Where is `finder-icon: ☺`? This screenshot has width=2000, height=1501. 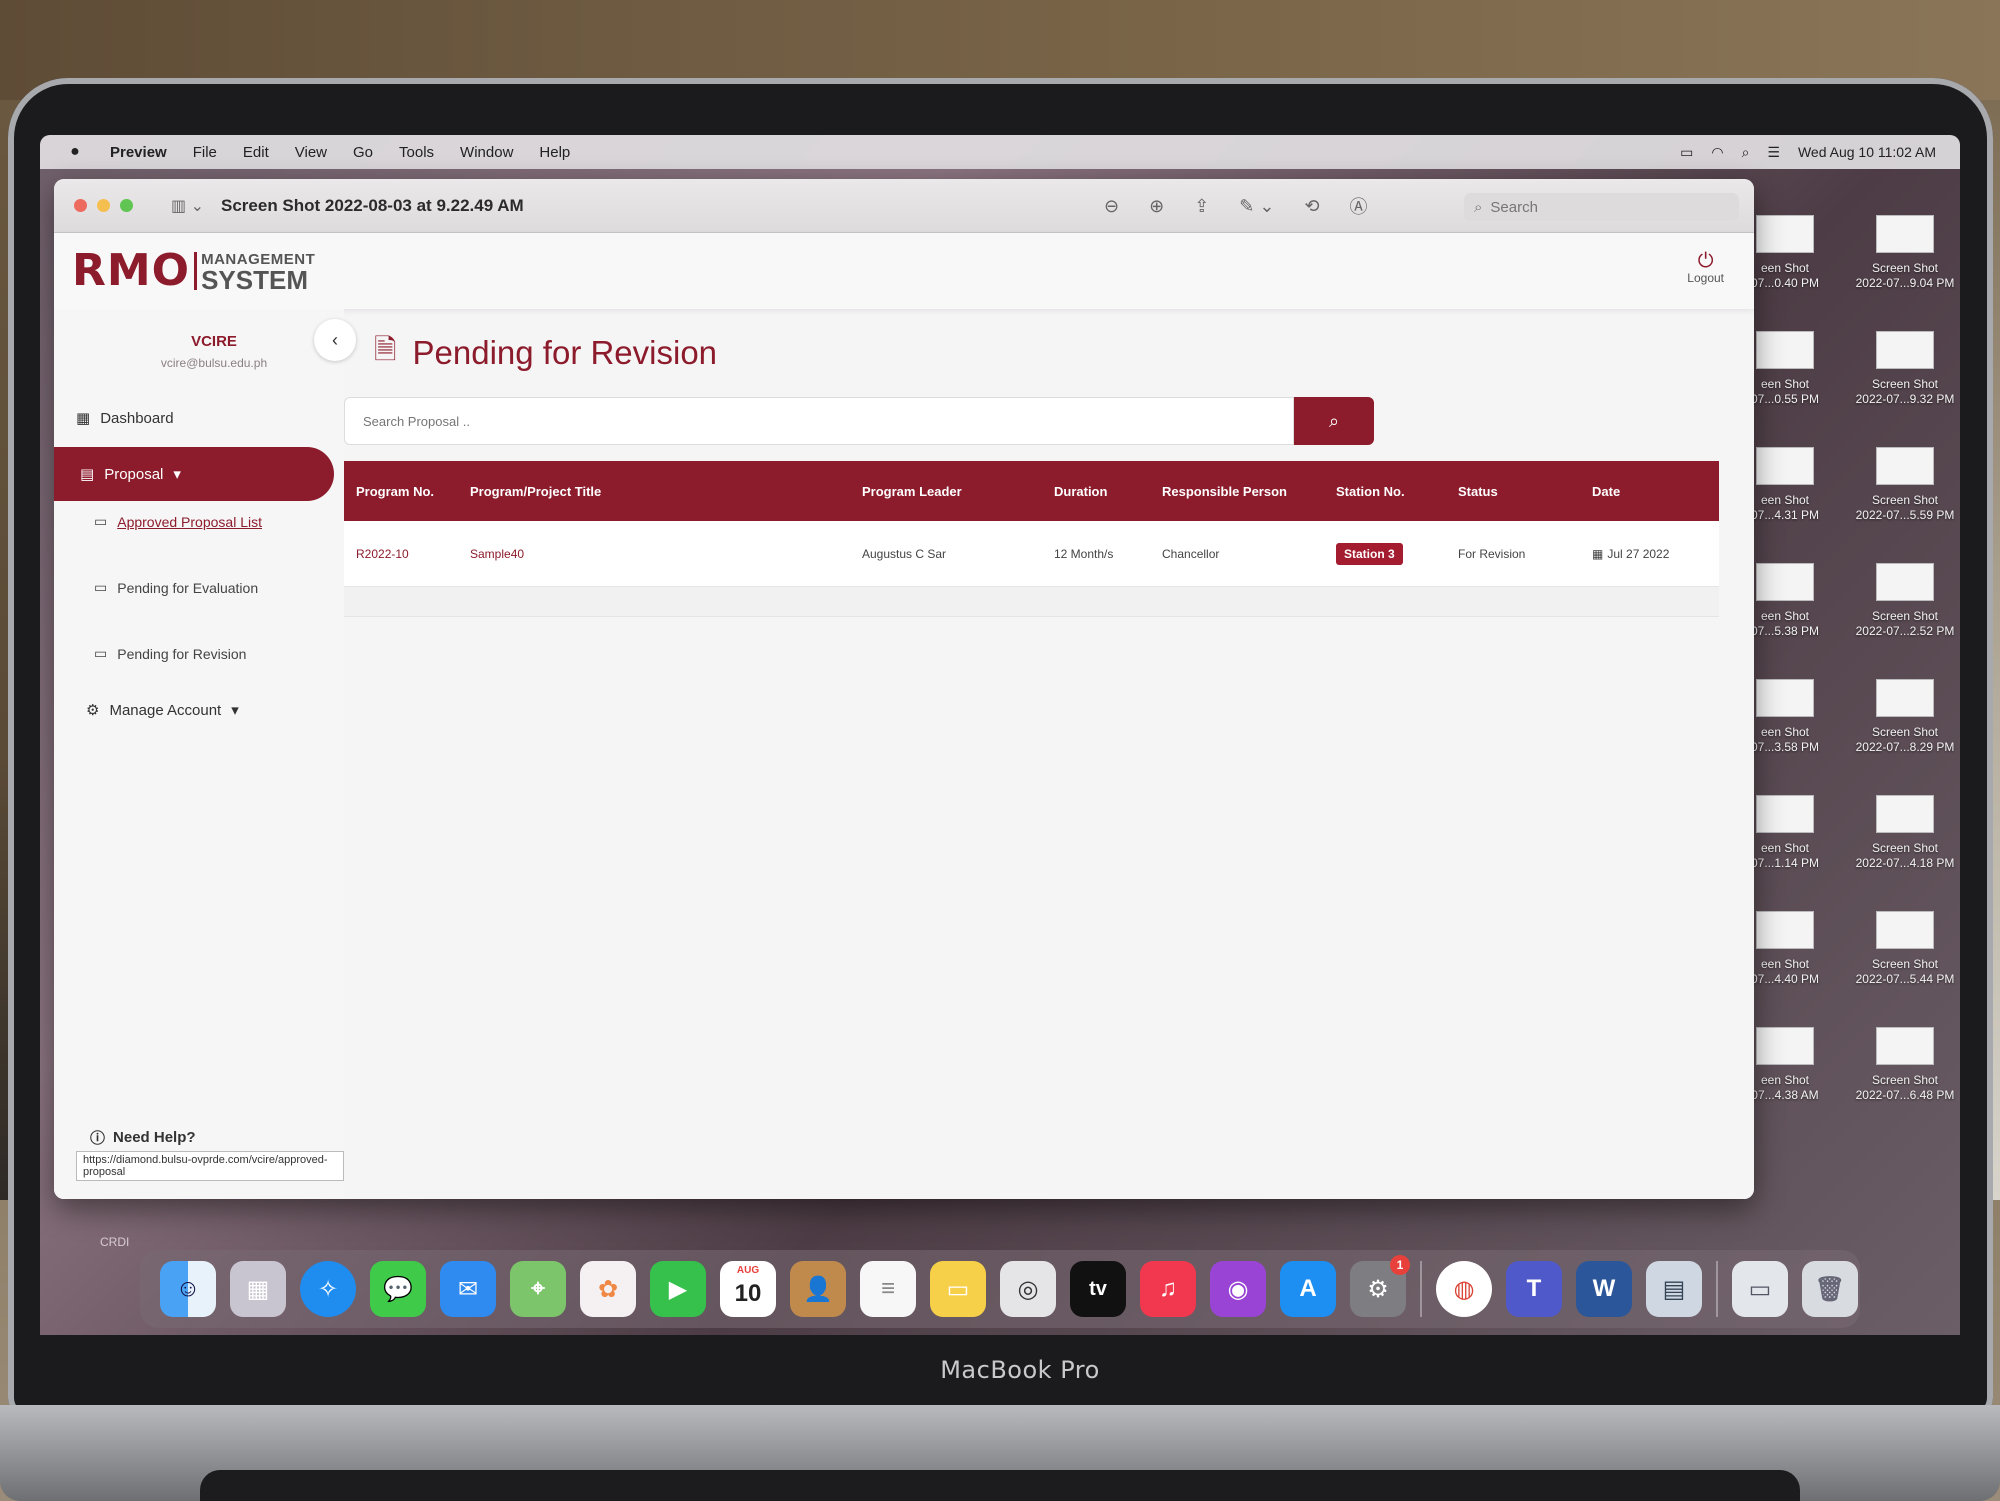
finder-icon: ☺ is located at coordinates (188, 1289).